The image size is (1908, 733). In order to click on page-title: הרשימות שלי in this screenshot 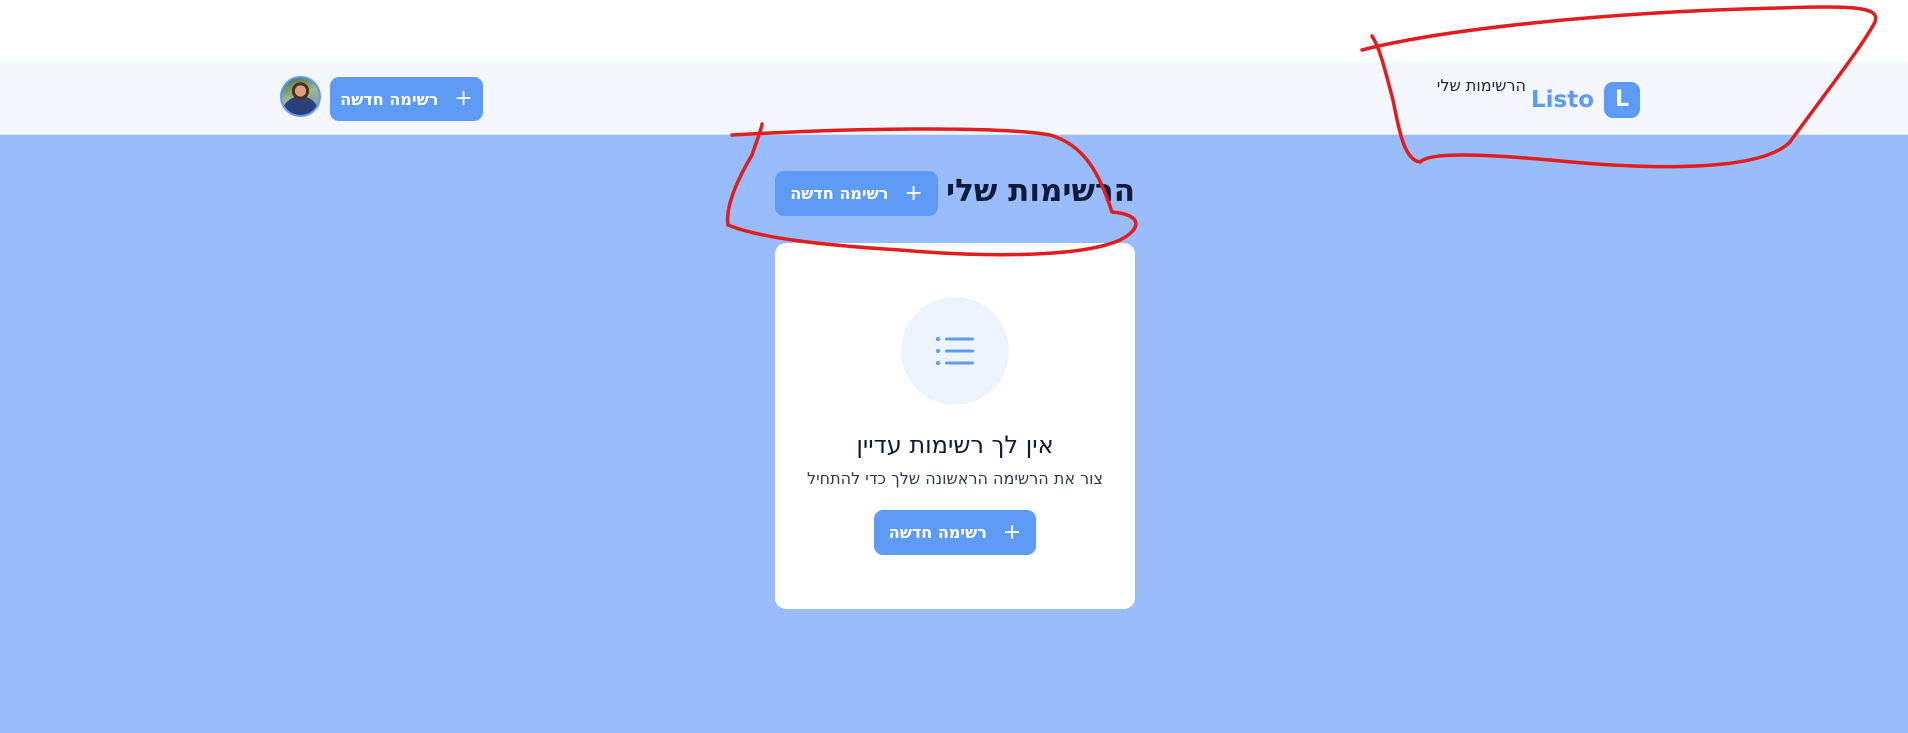, I will do `click(1040, 191)`.